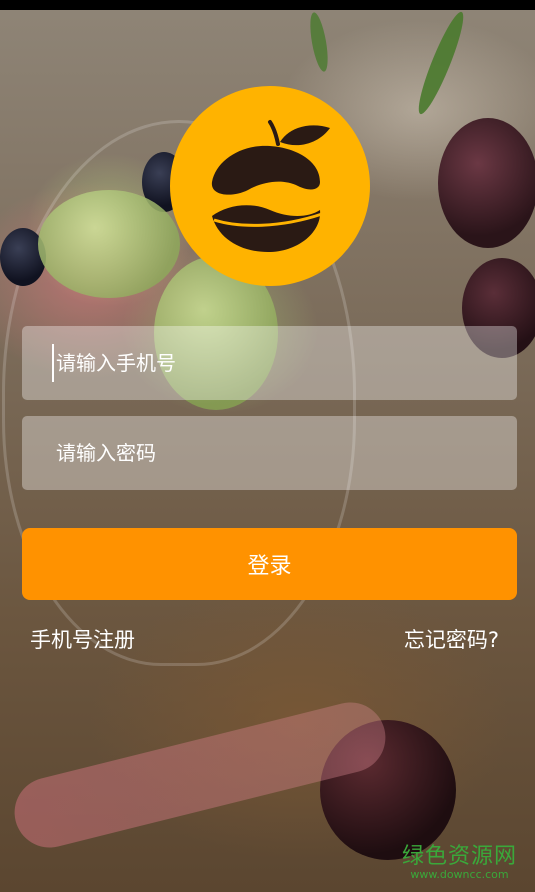 The image size is (535, 892). Describe the element at coordinates (269, 564) in the screenshot. I see `login-button: 登录` at that location.